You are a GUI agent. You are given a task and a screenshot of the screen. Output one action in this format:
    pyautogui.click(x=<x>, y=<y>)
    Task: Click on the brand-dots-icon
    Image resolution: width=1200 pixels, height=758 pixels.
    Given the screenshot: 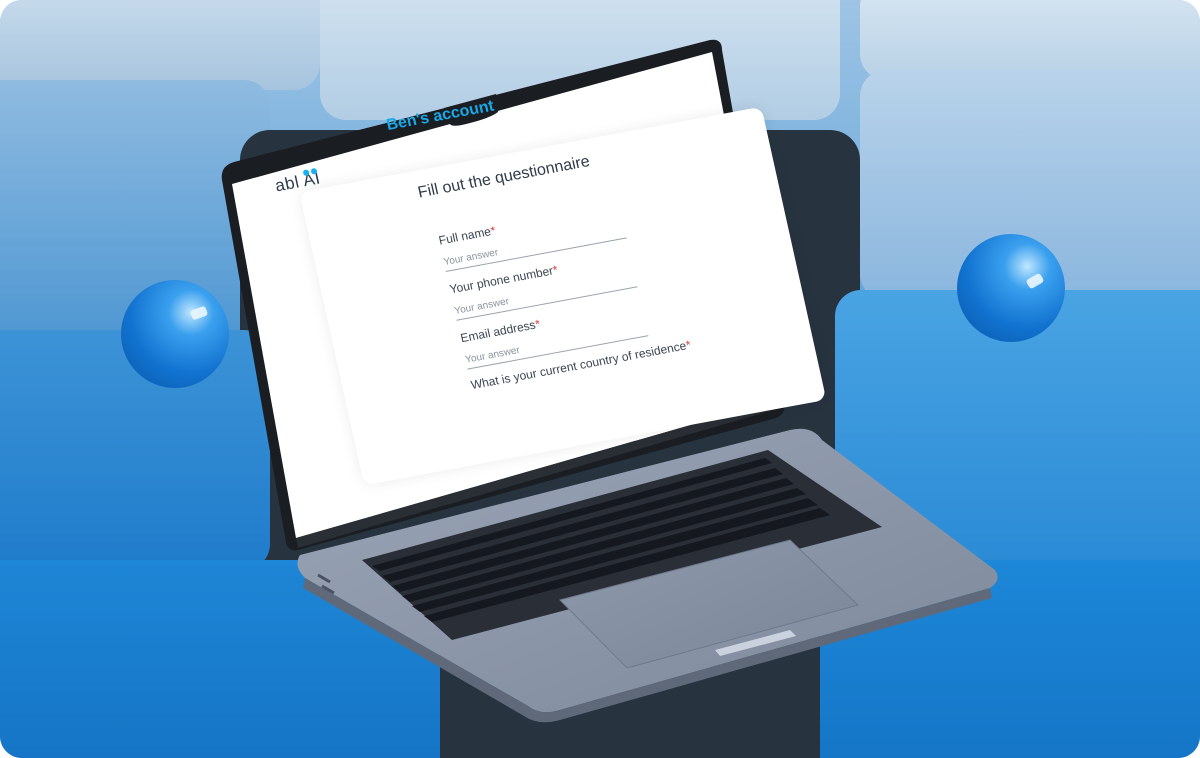 What is the action you would take?
    pyautogui.click(x=309, y=169)
    